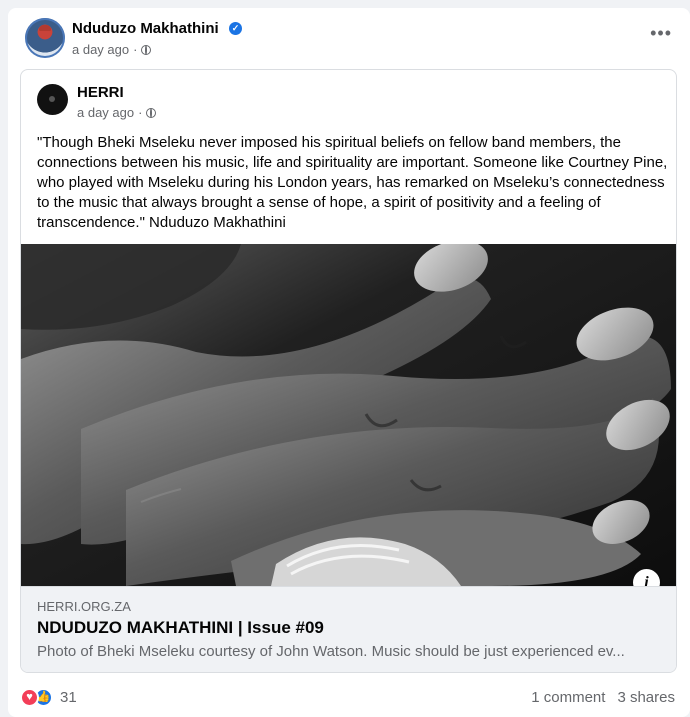 This screenshot has height=717, width=690. Describe the element at coordinates (180, 628) in the screenshot. I see `link-title: NDUDUZO MAKHATHINI | Issue #09` at that location.